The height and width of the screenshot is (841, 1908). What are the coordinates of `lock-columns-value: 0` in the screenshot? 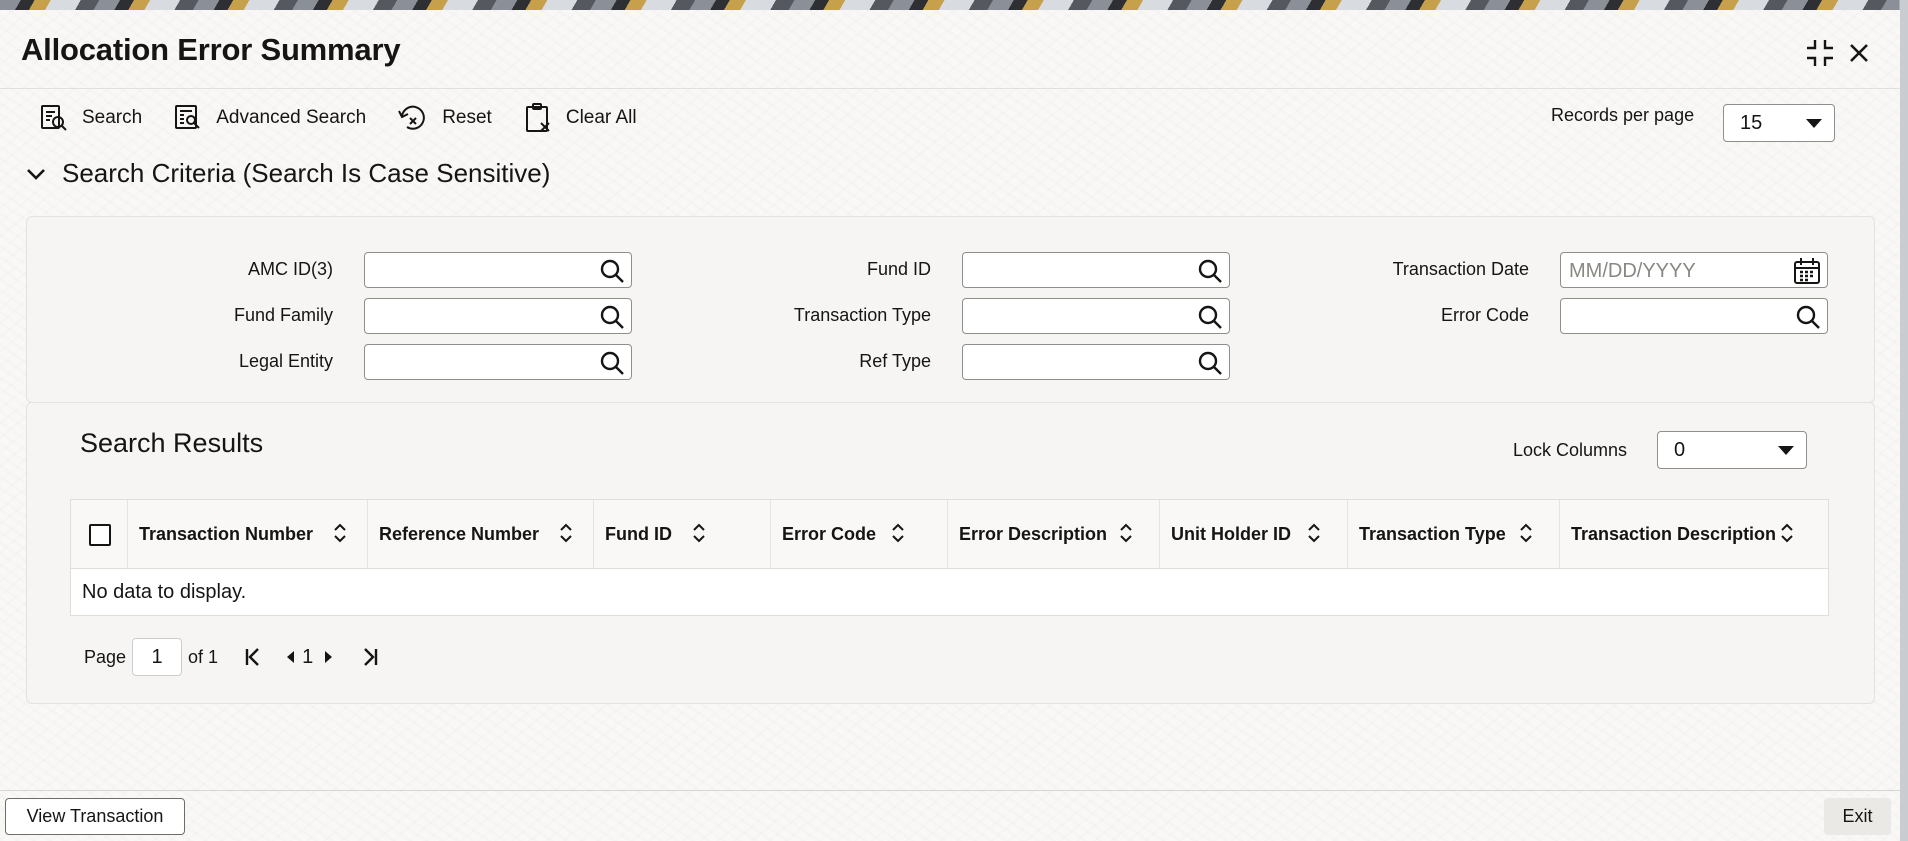 It's located at (1680, 449).